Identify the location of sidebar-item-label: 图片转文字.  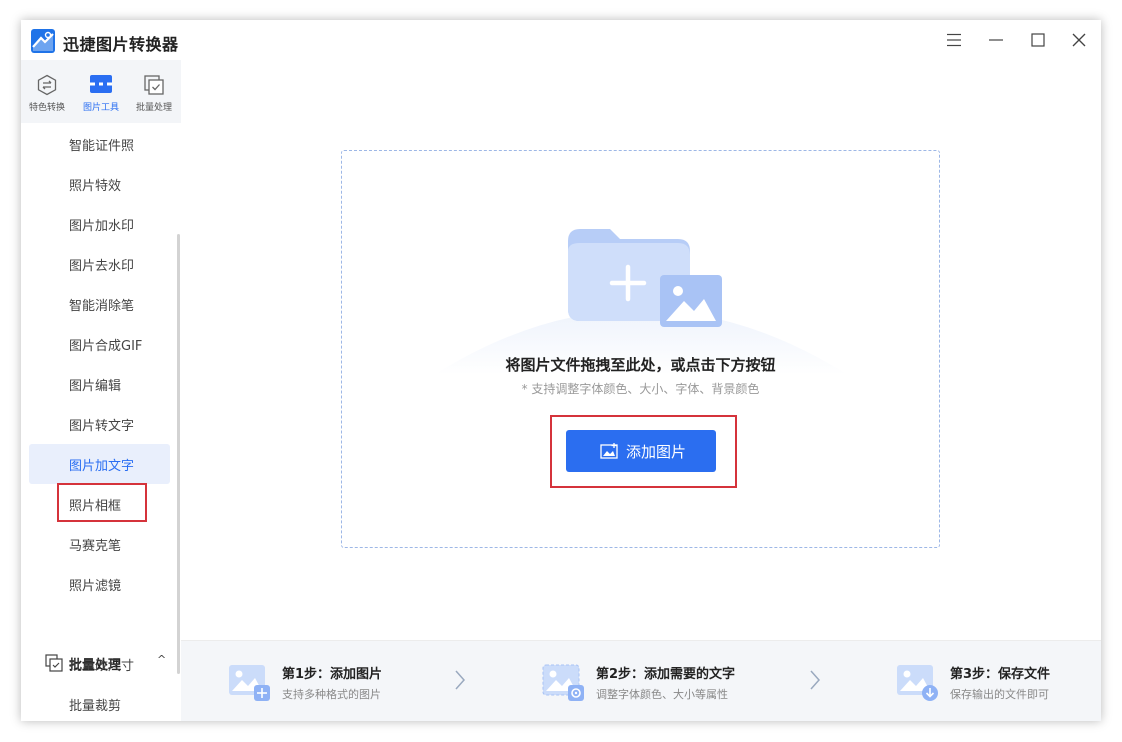
(102, 426).